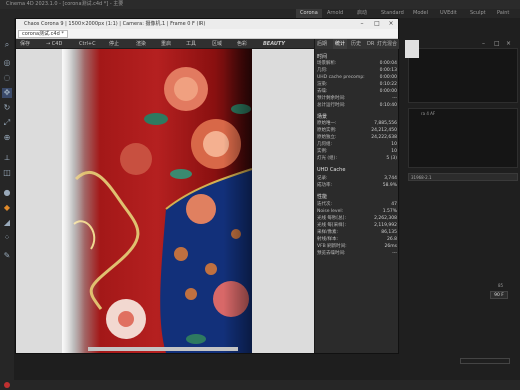 The image size is (520, 390). I want to click on save-button: 保存, so click(25, 44).